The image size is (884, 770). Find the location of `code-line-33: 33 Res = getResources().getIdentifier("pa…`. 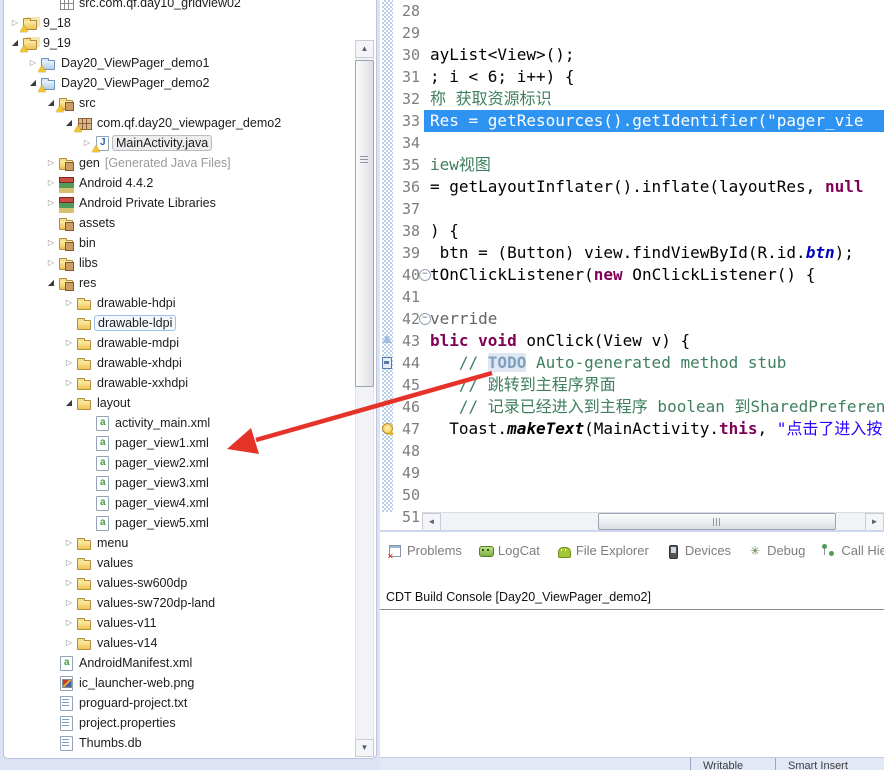

code-line-33: 33 Res = getResources().getIdentifier("pa… is located at coordinates (632, 121).